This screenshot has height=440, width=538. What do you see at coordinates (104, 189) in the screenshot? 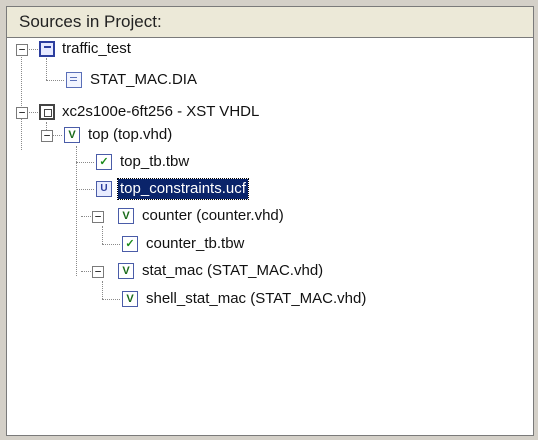
I see `constraints-file-icon: U` at bounding box center [104, 189].